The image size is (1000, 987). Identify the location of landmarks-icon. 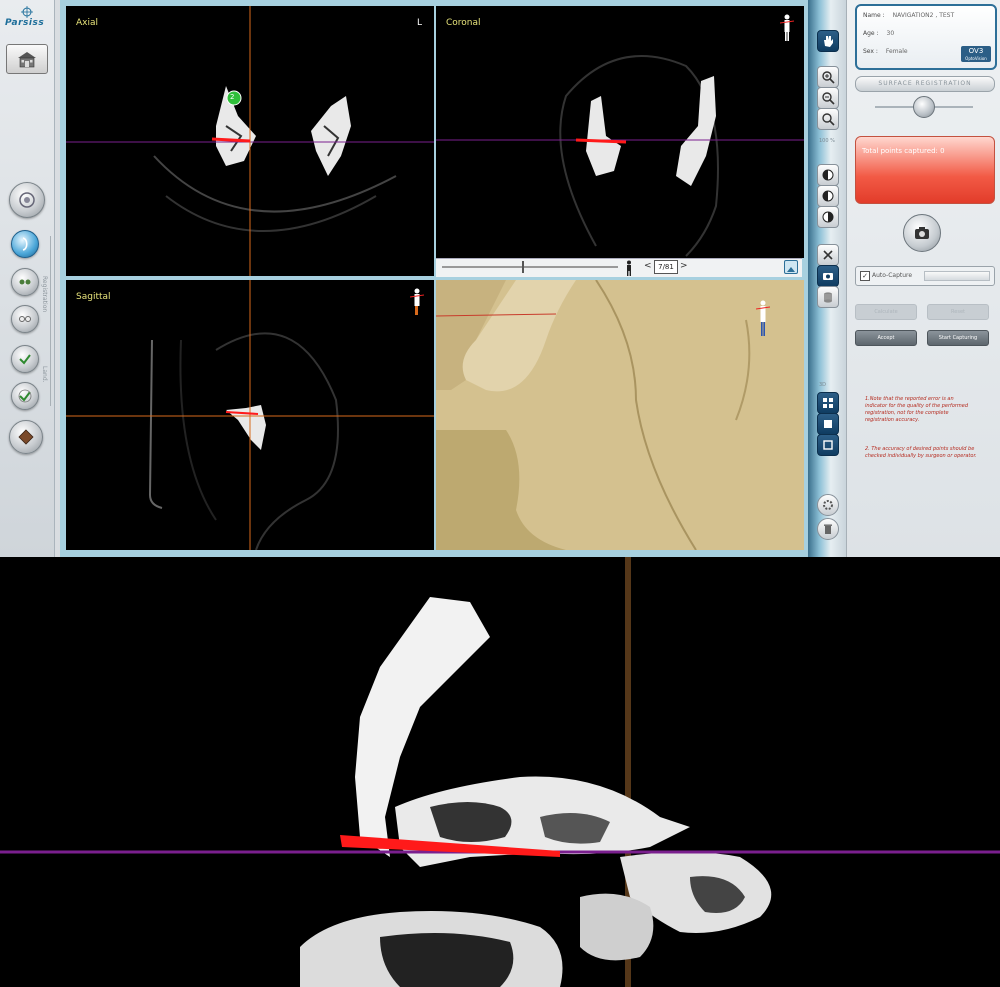
(25, 319).